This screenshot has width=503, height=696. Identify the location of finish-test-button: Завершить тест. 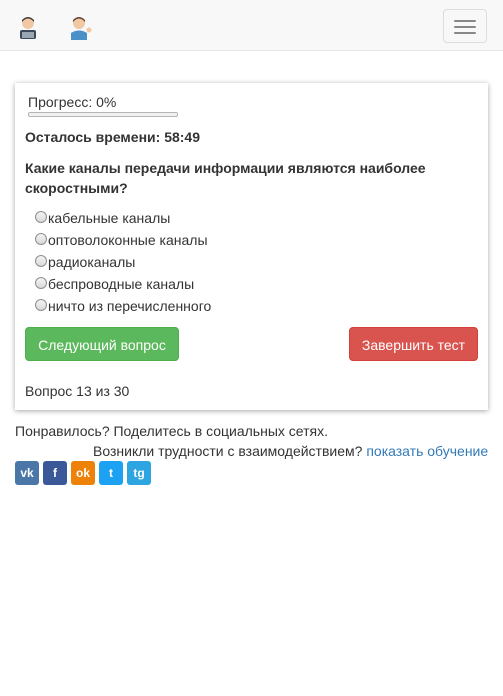
(413, 344).